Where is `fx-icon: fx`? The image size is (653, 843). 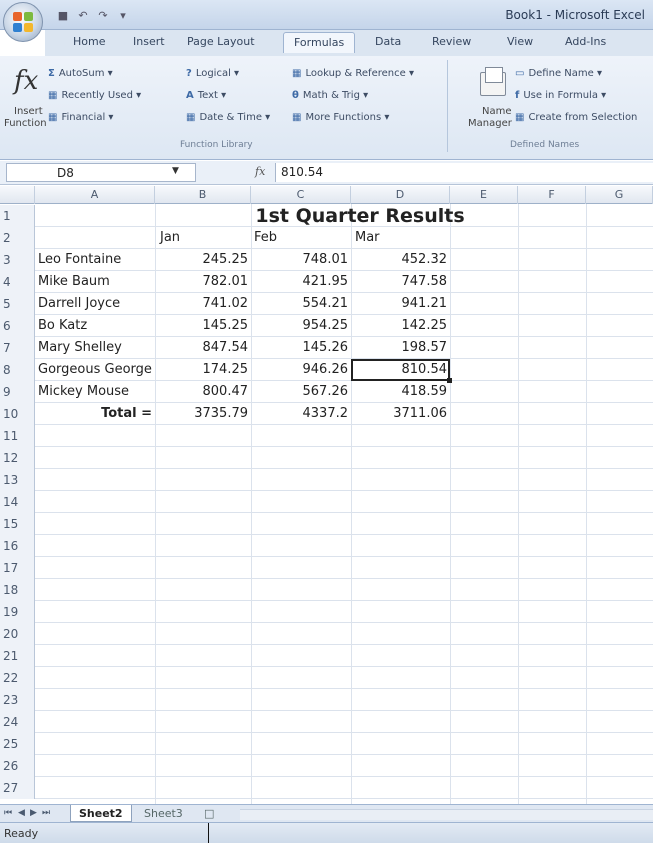 fx-icon: fx is located at coordinates (260, 171).